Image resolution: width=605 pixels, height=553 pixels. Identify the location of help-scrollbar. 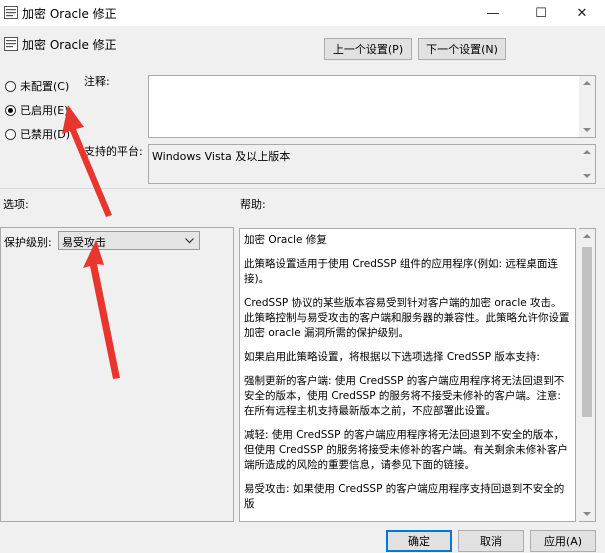
(587, 375).